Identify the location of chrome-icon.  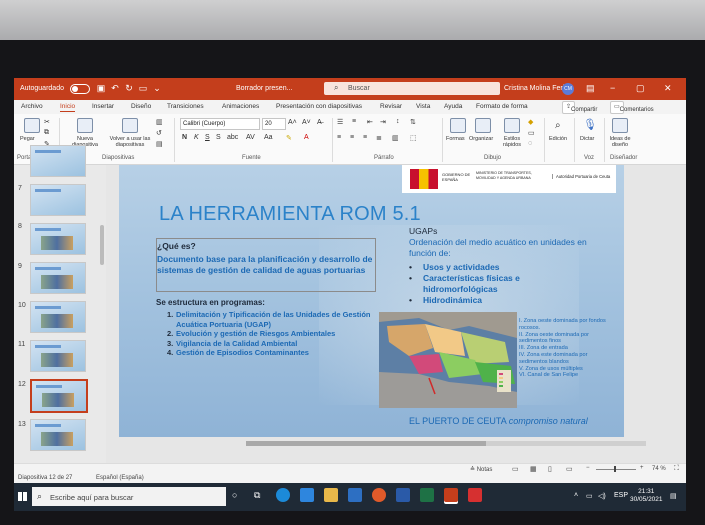
(379, 495).